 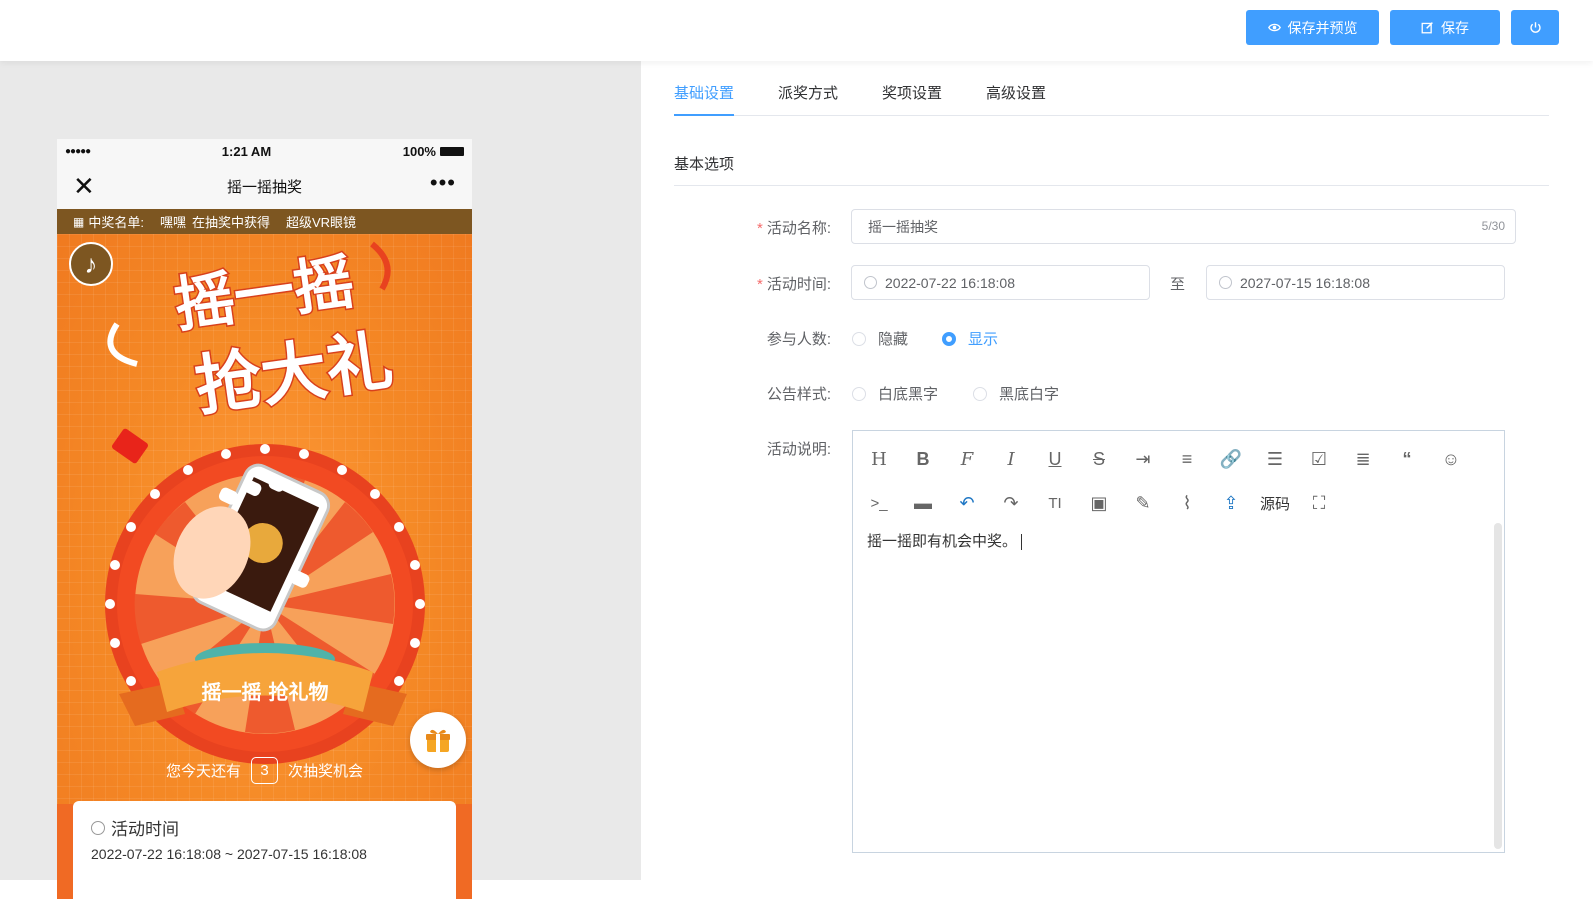 What do you see at coordinates (1011, 459) in the screenshot?
I see `italic-icon: I` at bounding box center [1011, 459].